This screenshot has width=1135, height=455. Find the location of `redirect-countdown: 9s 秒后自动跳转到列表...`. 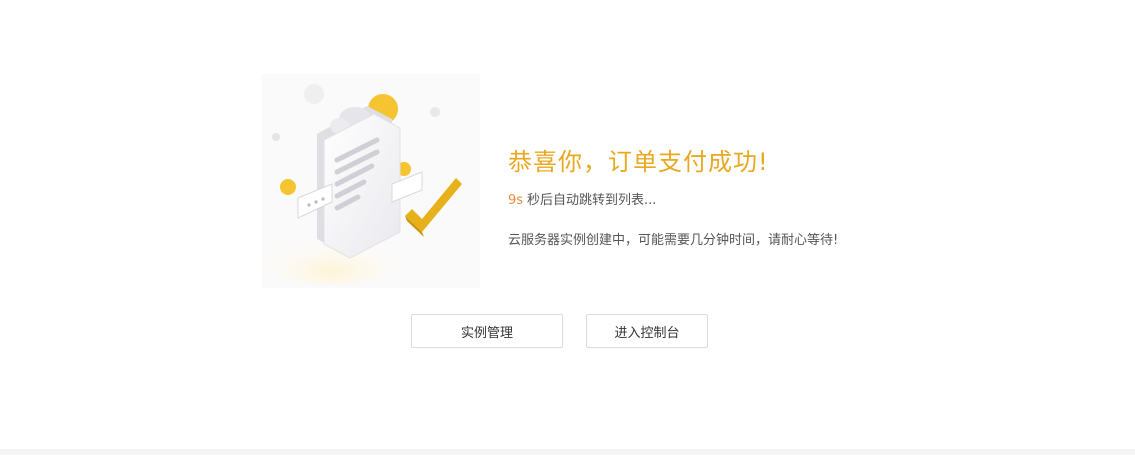

redirect-countdown: 9s 秒后自动跳转到列表... is located at coordinates (582, 201).